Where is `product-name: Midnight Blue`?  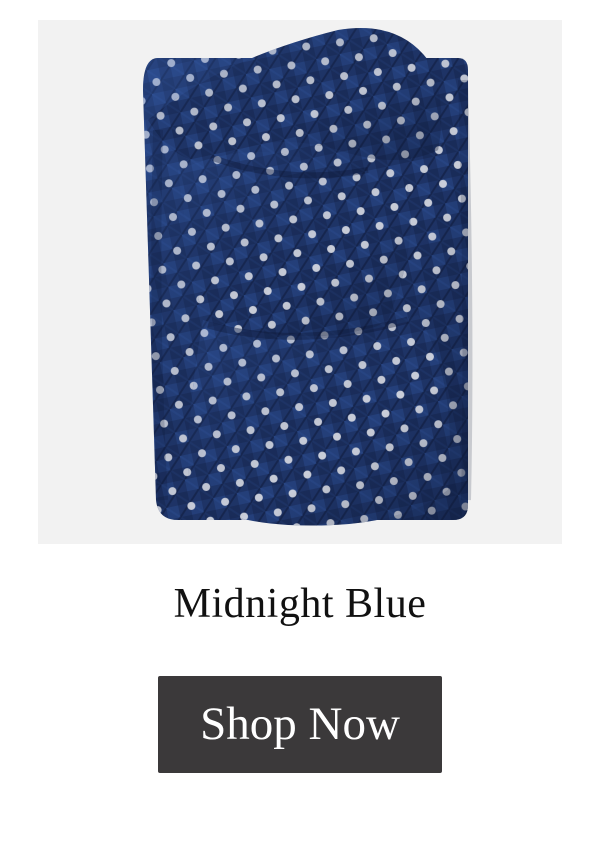 product-name: Midnight Blue is located at coordinates (300, 604).